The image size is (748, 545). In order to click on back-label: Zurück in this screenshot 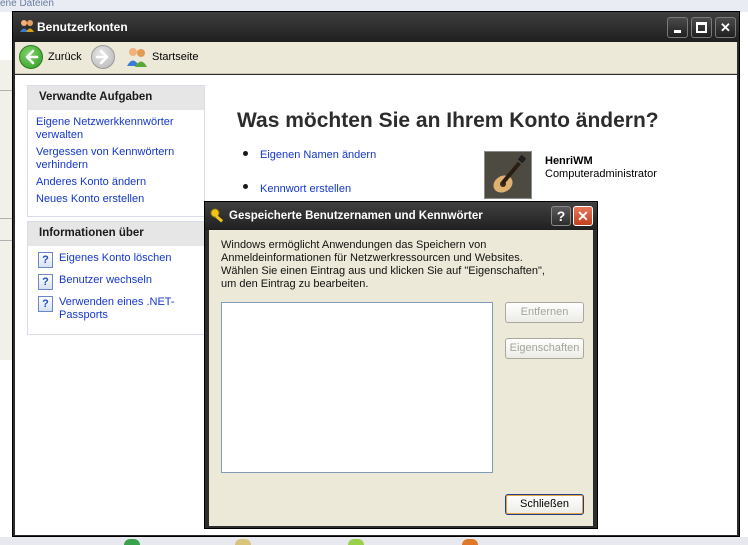, I will do `click(65, 57)`.